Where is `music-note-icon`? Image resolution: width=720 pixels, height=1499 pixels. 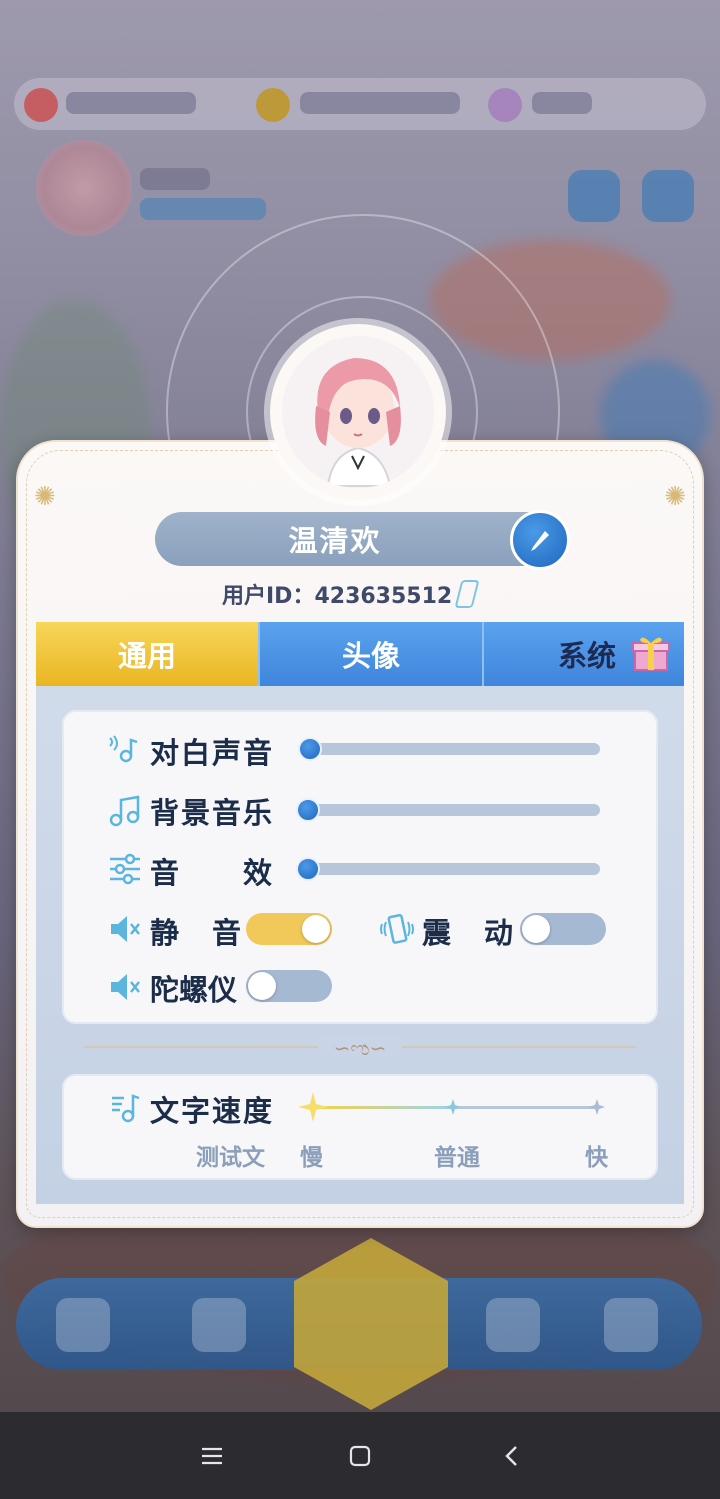
music-note-icon is located at coordinates (124, 811).